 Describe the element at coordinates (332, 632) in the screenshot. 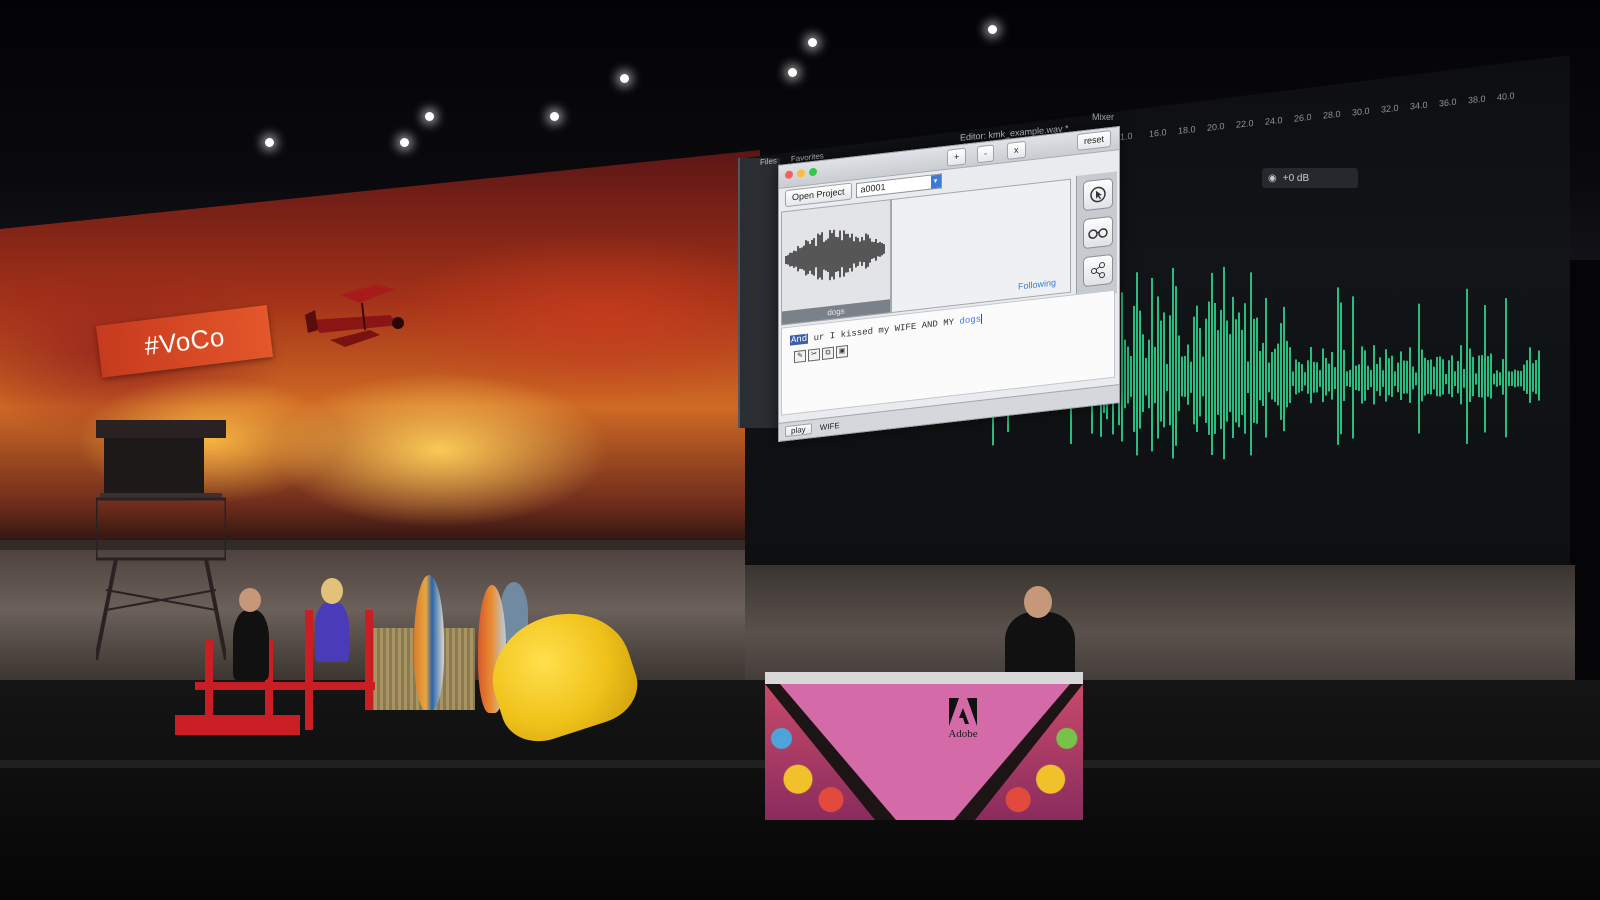

I see `presenter-woman` at that location.